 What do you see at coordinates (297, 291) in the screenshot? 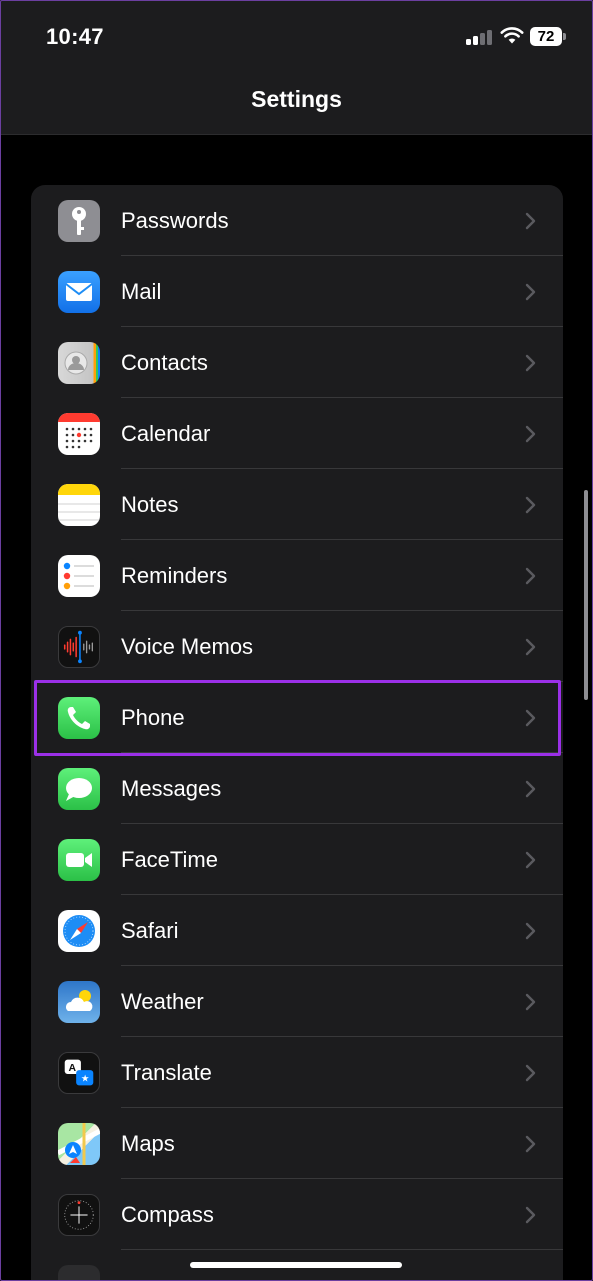
I see `settings-item-mail: Mail` at bounding box center [297, 291].